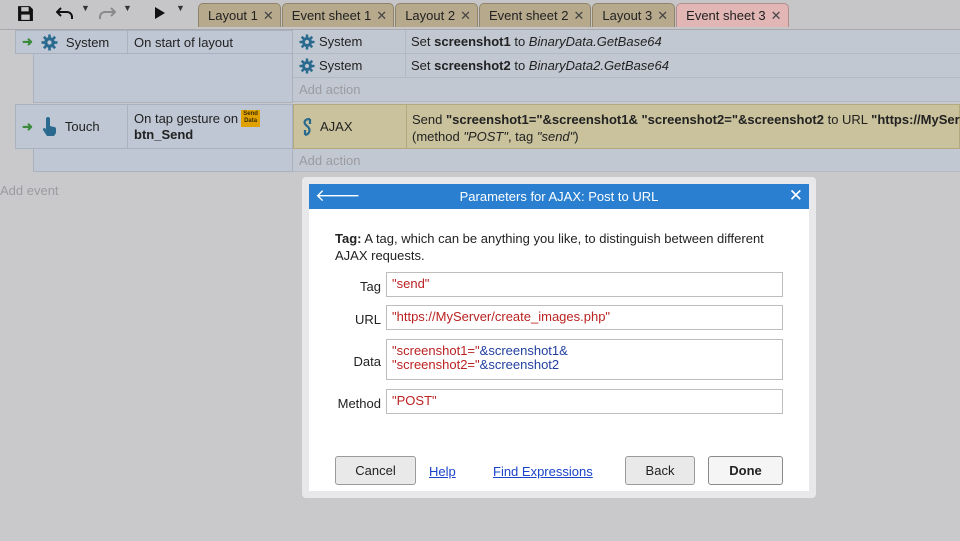 Image resolution: width=960 pixels, height=541 pixels. I want to click on condition-object-name: System, so click(87, 42).